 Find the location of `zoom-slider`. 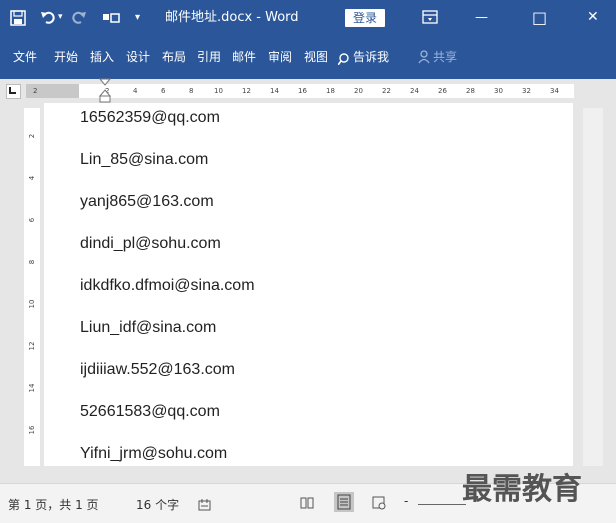

zoom-slider is located at coordinates (442, 504).